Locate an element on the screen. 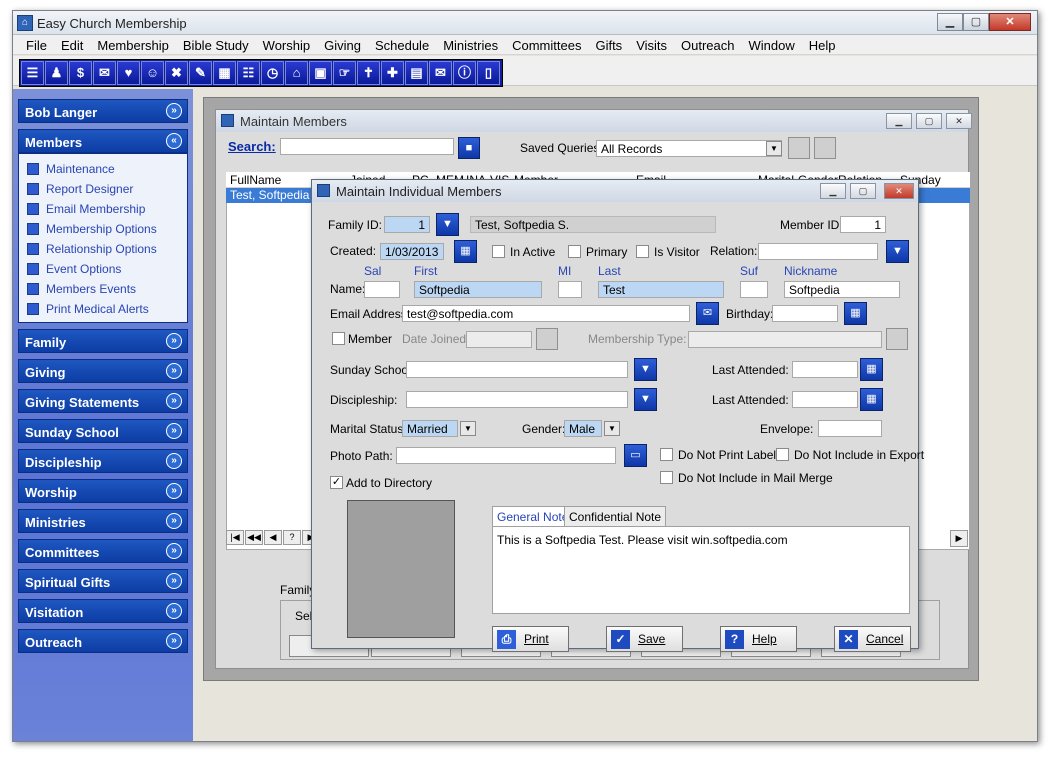 The height and width of the screenshot is (760, 1056). hand-icon: ☞ is located at coordinates (344, 73).